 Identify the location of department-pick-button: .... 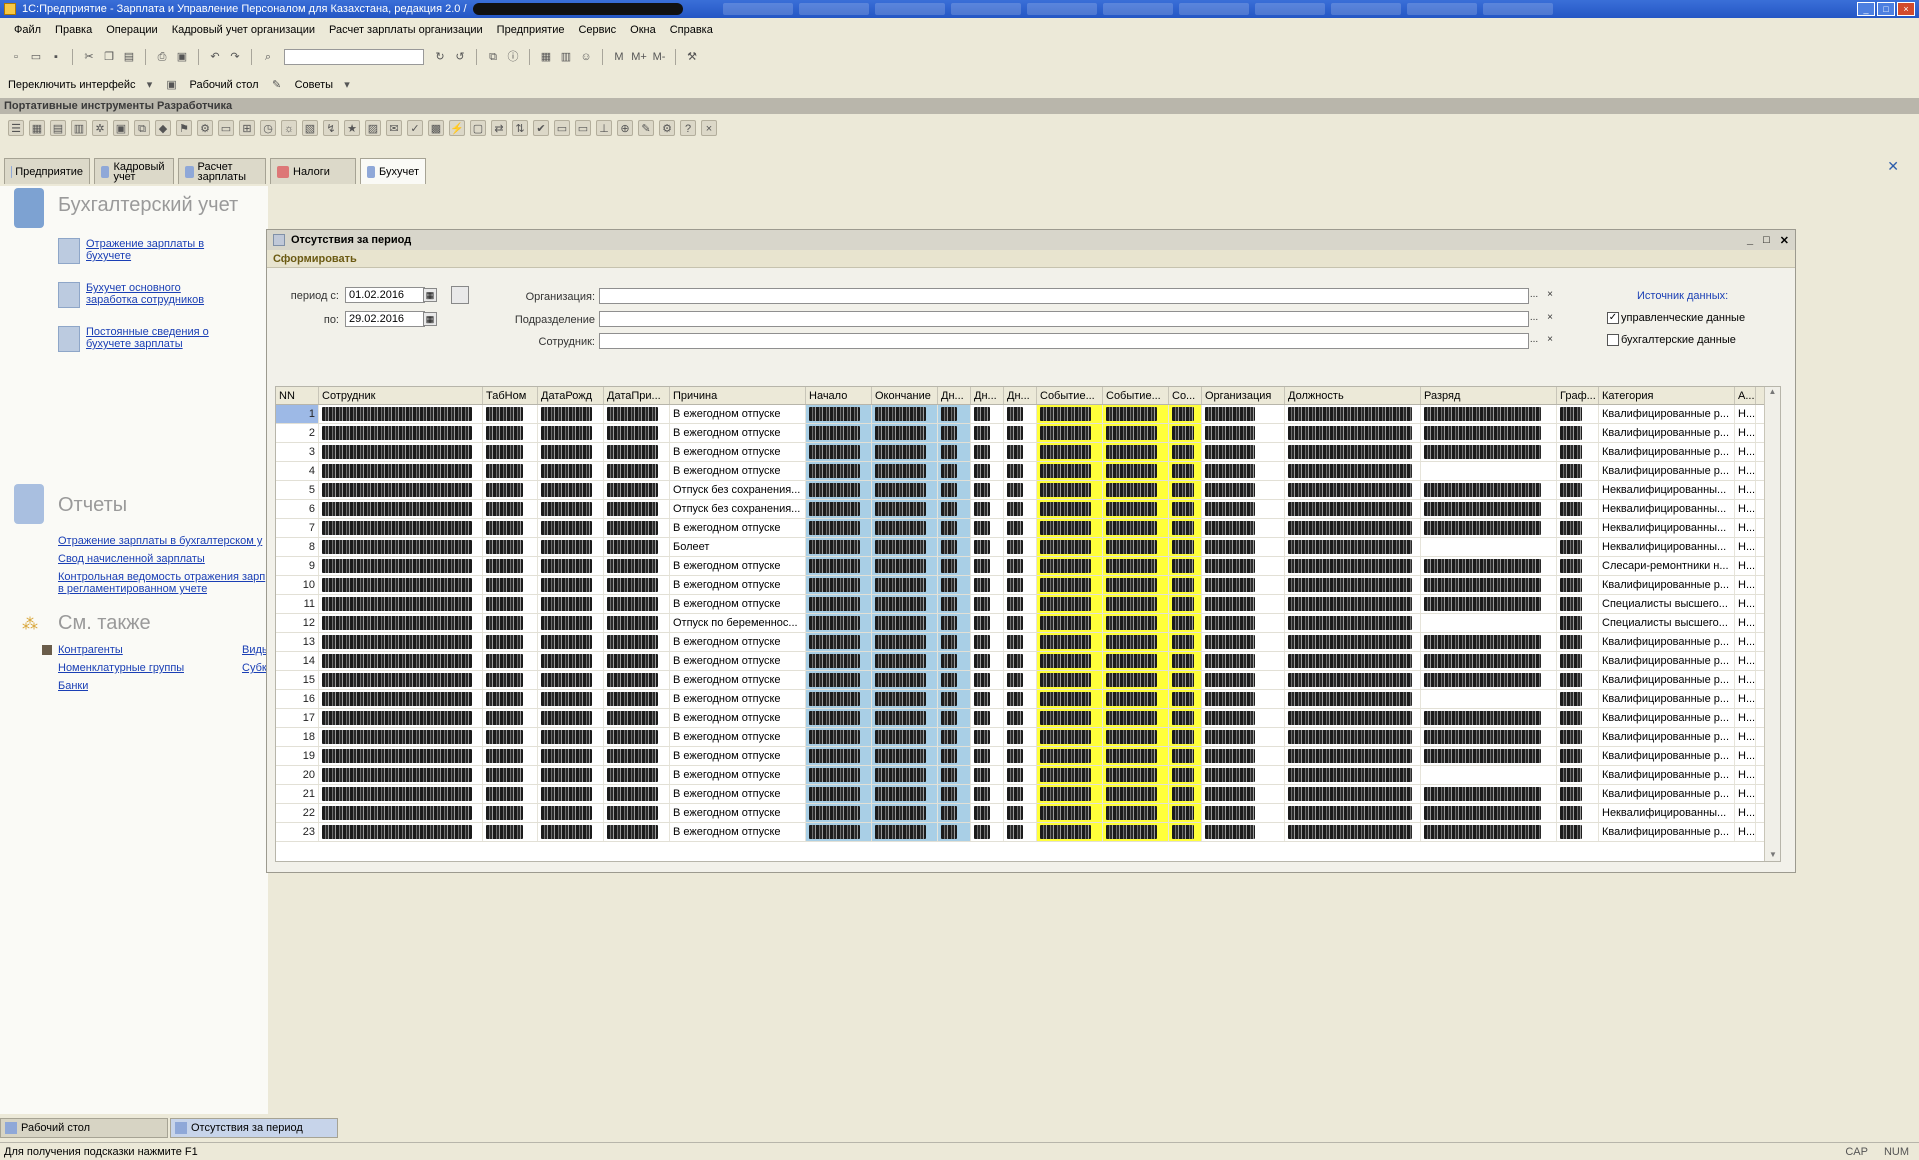
(1534, 319).